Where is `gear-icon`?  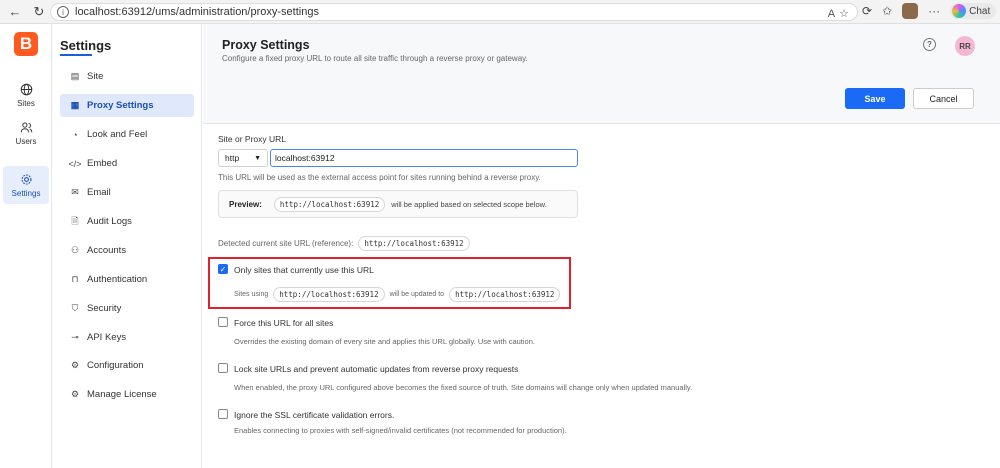
gear-icon is located at coordinates (26, 179).